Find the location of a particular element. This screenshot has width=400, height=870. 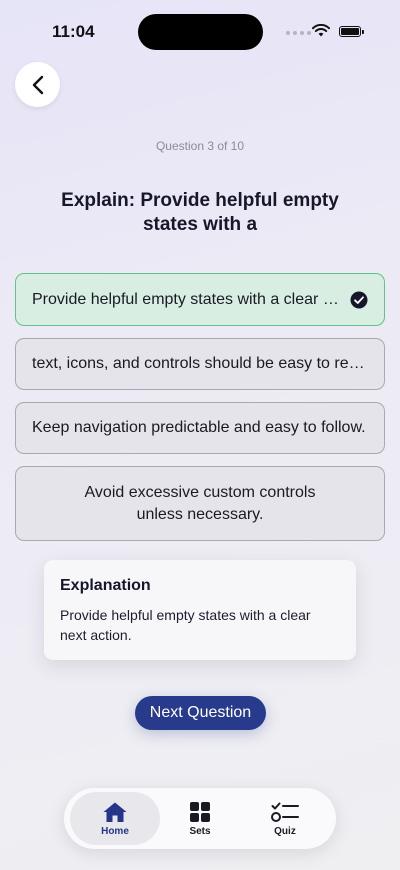

dynamic-island is located at coordinates (200, 32).